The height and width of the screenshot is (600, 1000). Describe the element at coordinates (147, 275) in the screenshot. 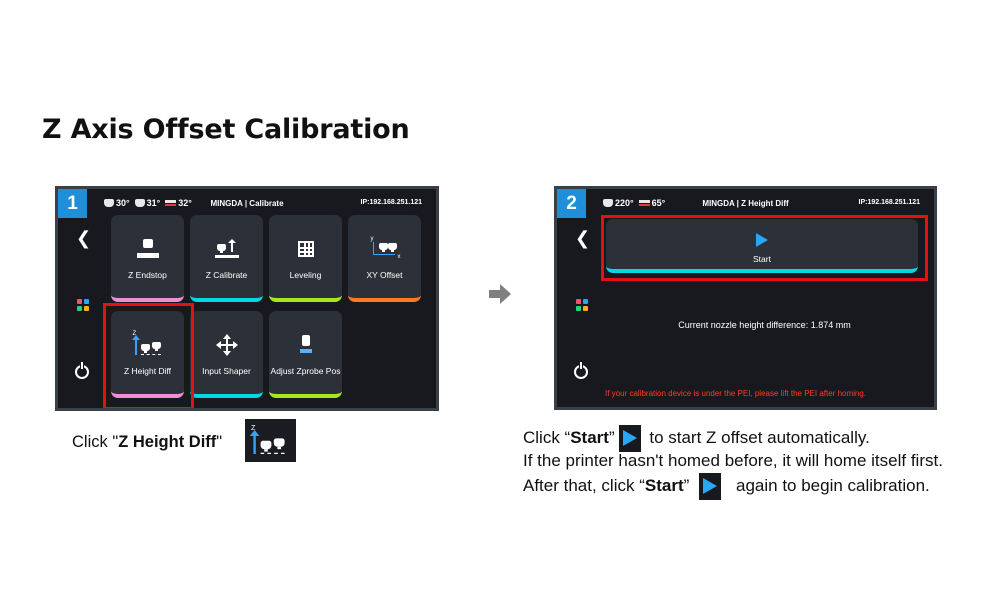

I see `tile-label: Z Endstop` at that location.